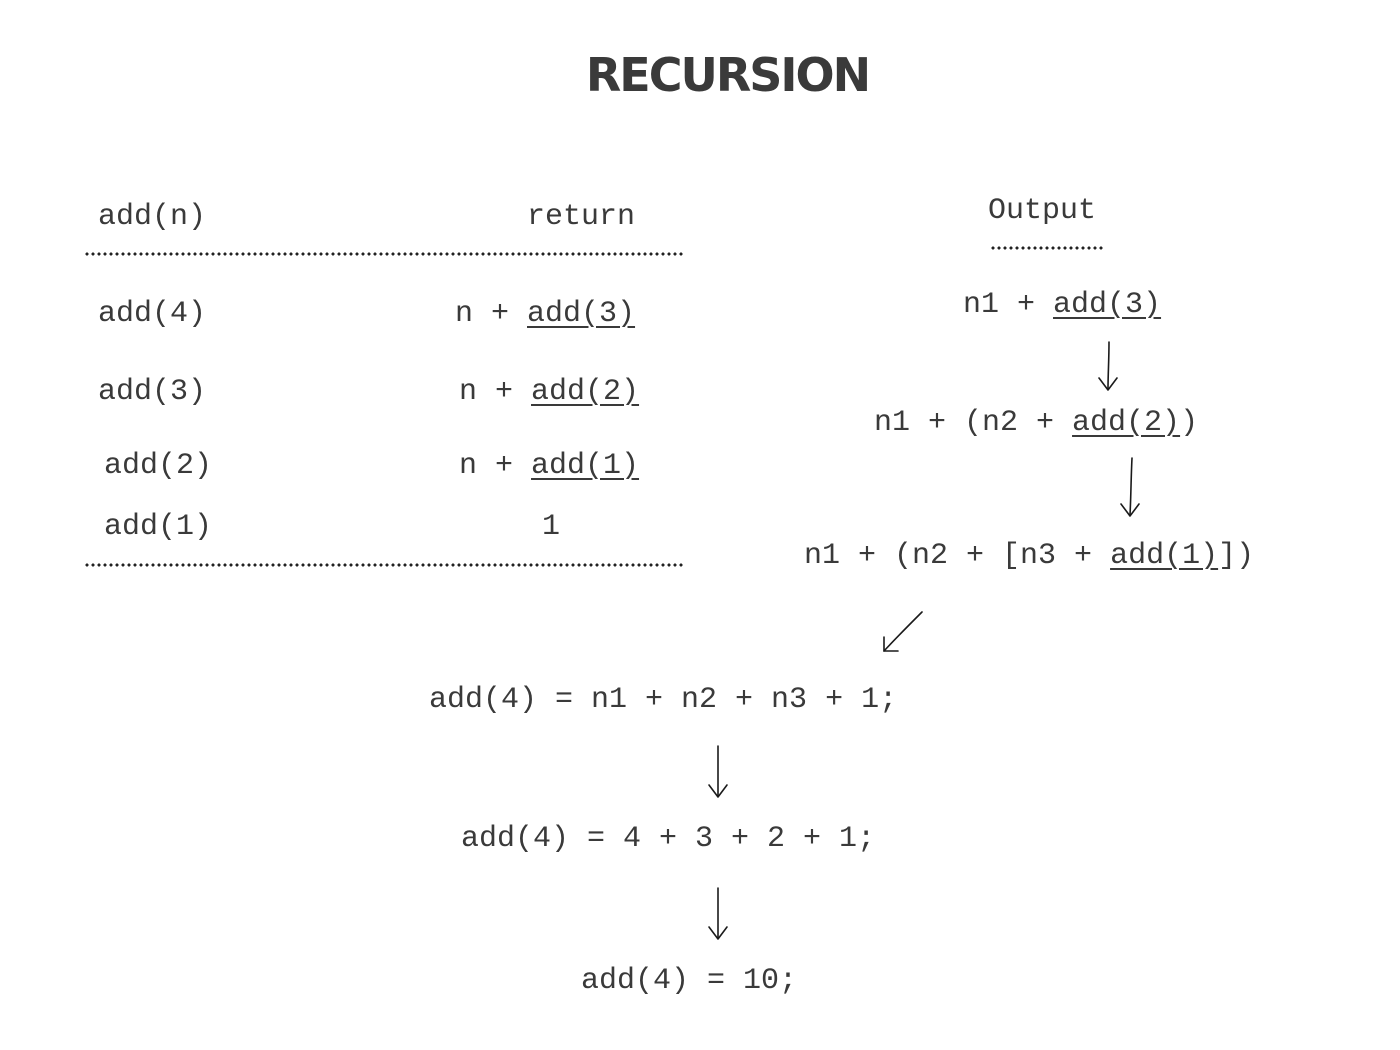 Image resolution: width=1400 pixels, height=1050 pixels. I want to click on table-row-return: n + add(1), so click(549, 466).